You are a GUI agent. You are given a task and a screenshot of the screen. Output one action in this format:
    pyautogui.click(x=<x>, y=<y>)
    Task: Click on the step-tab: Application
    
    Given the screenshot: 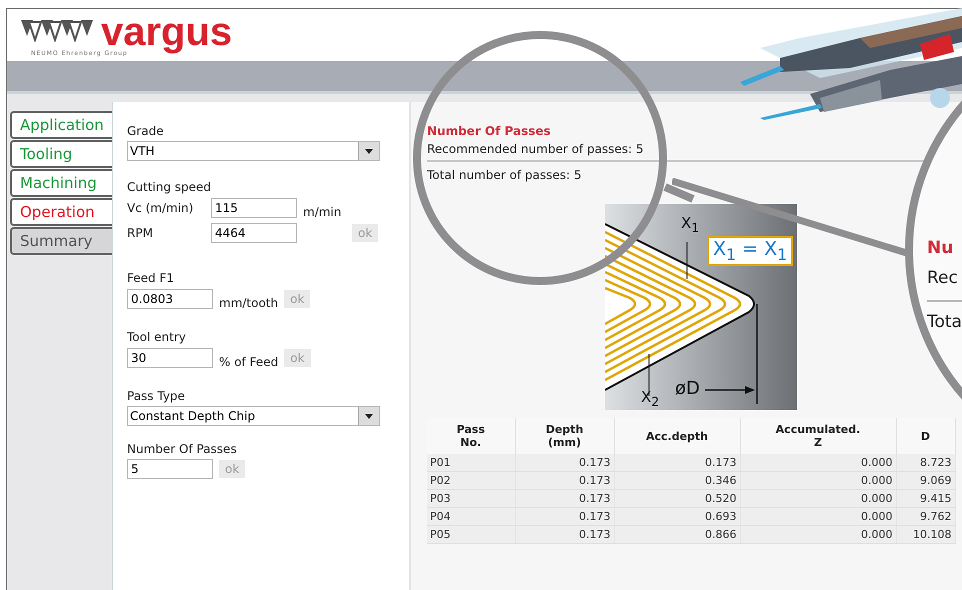 What is the action you would take?
    pyautogui.click(x=61, y=125)
    